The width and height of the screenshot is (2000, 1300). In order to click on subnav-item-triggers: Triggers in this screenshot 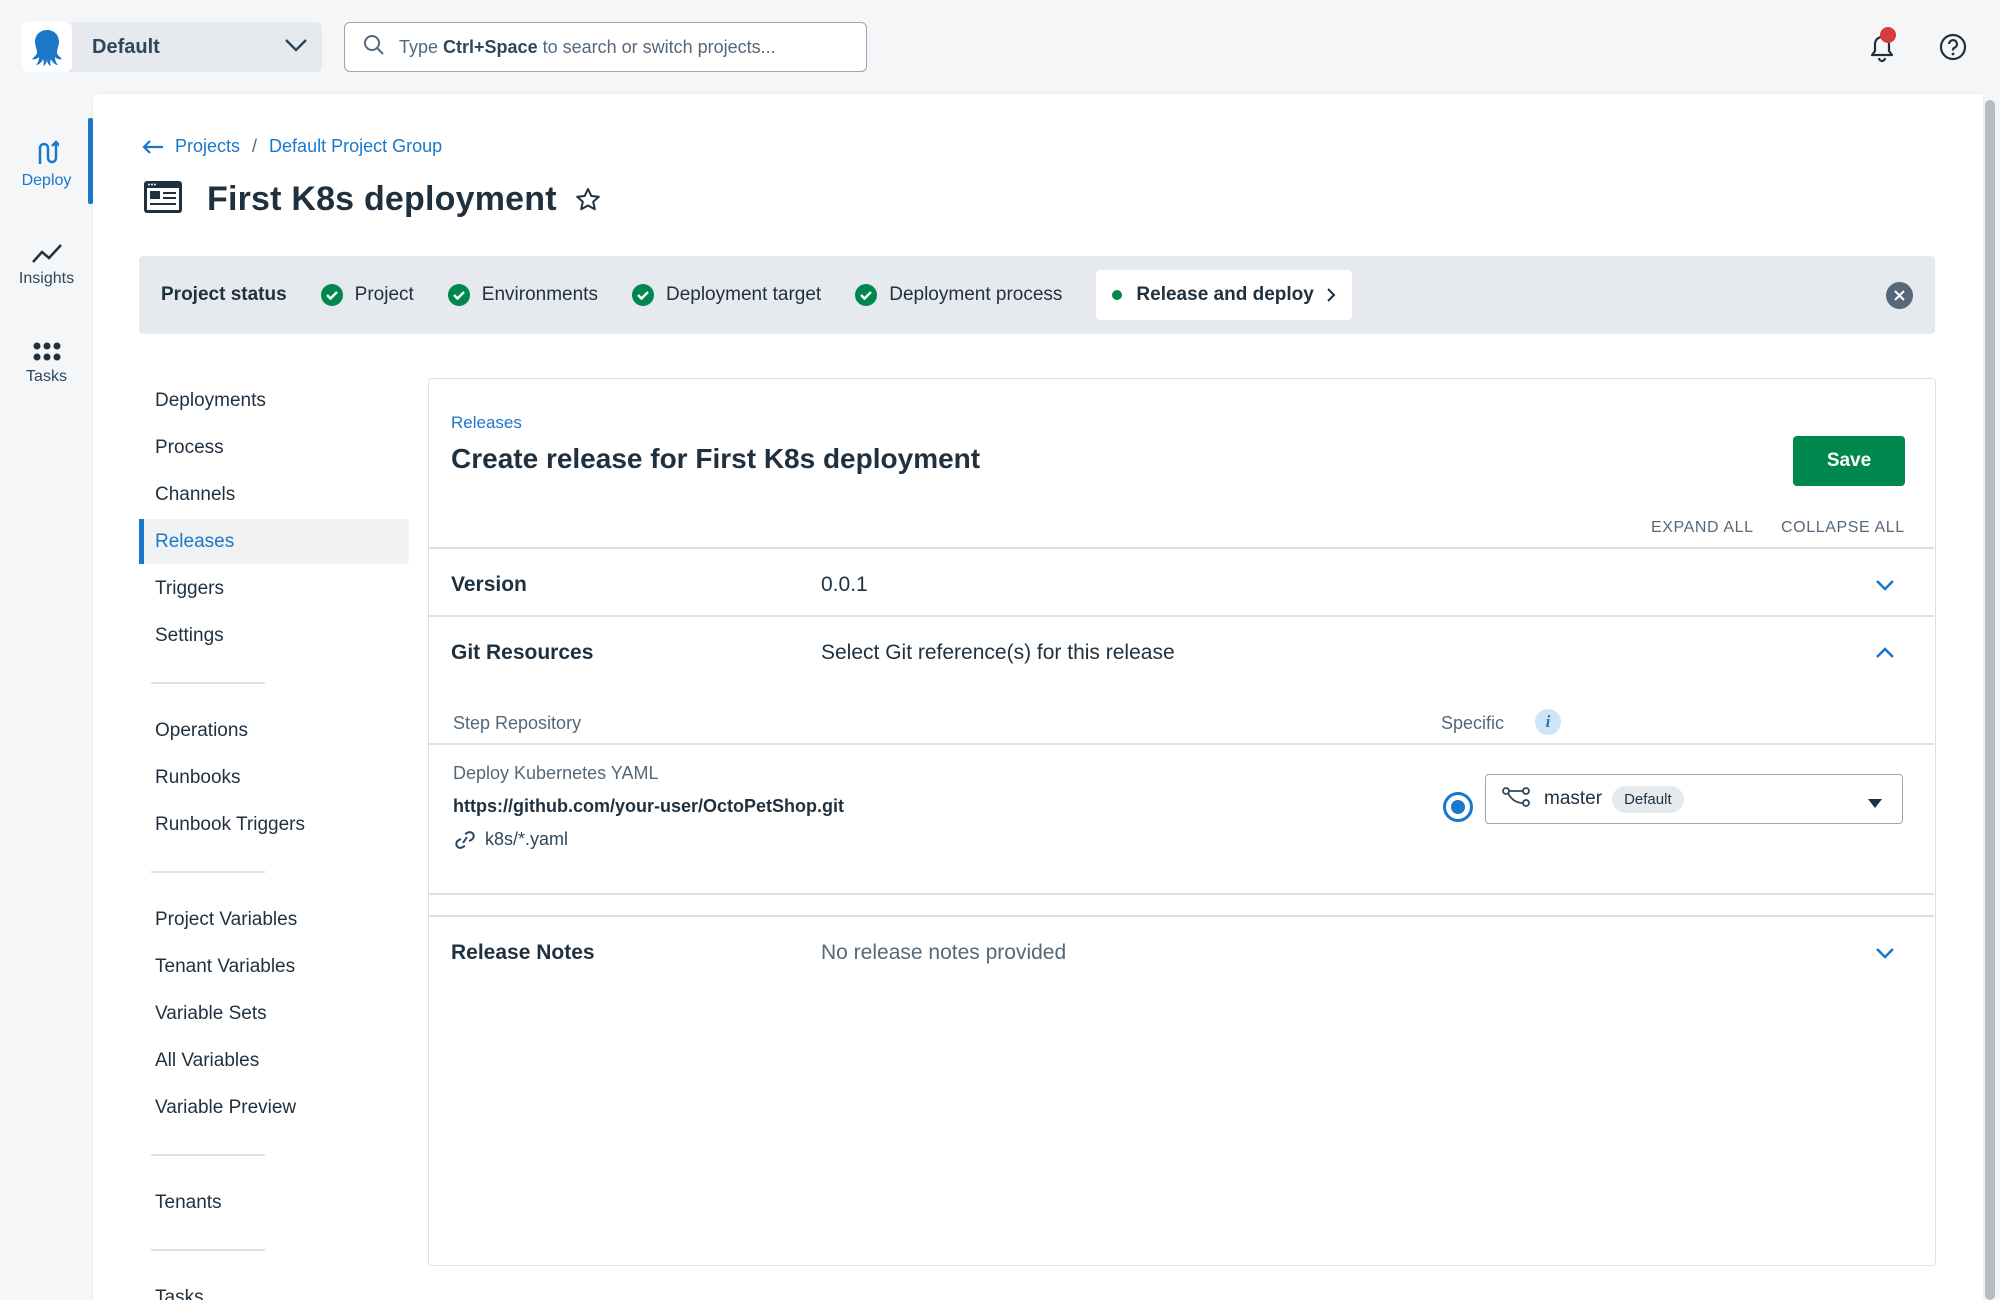, I will do `click(274, 588)`.